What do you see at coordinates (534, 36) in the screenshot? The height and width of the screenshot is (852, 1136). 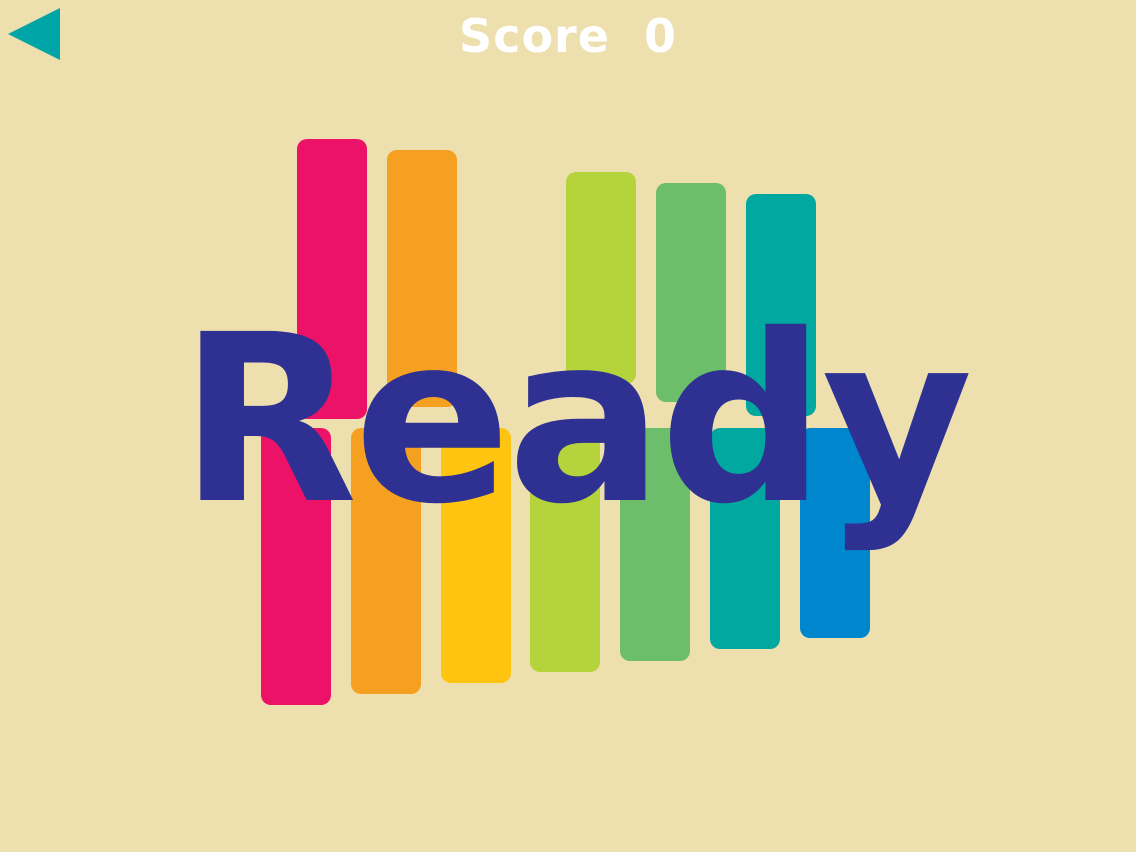 I see `score-label: Score` at bounding box center [534, 36].